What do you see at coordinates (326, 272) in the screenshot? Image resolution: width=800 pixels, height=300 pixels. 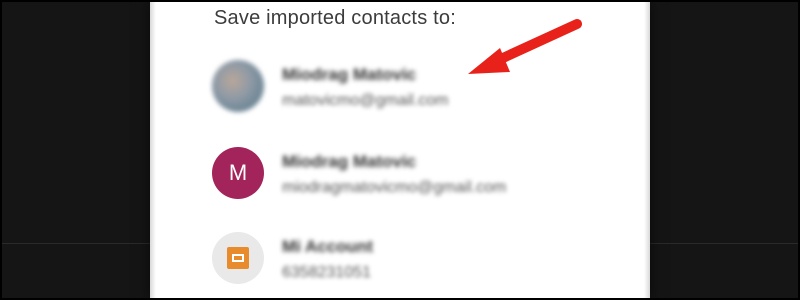 I see `account-email: 6358231051` at bounding box center [326, 272].